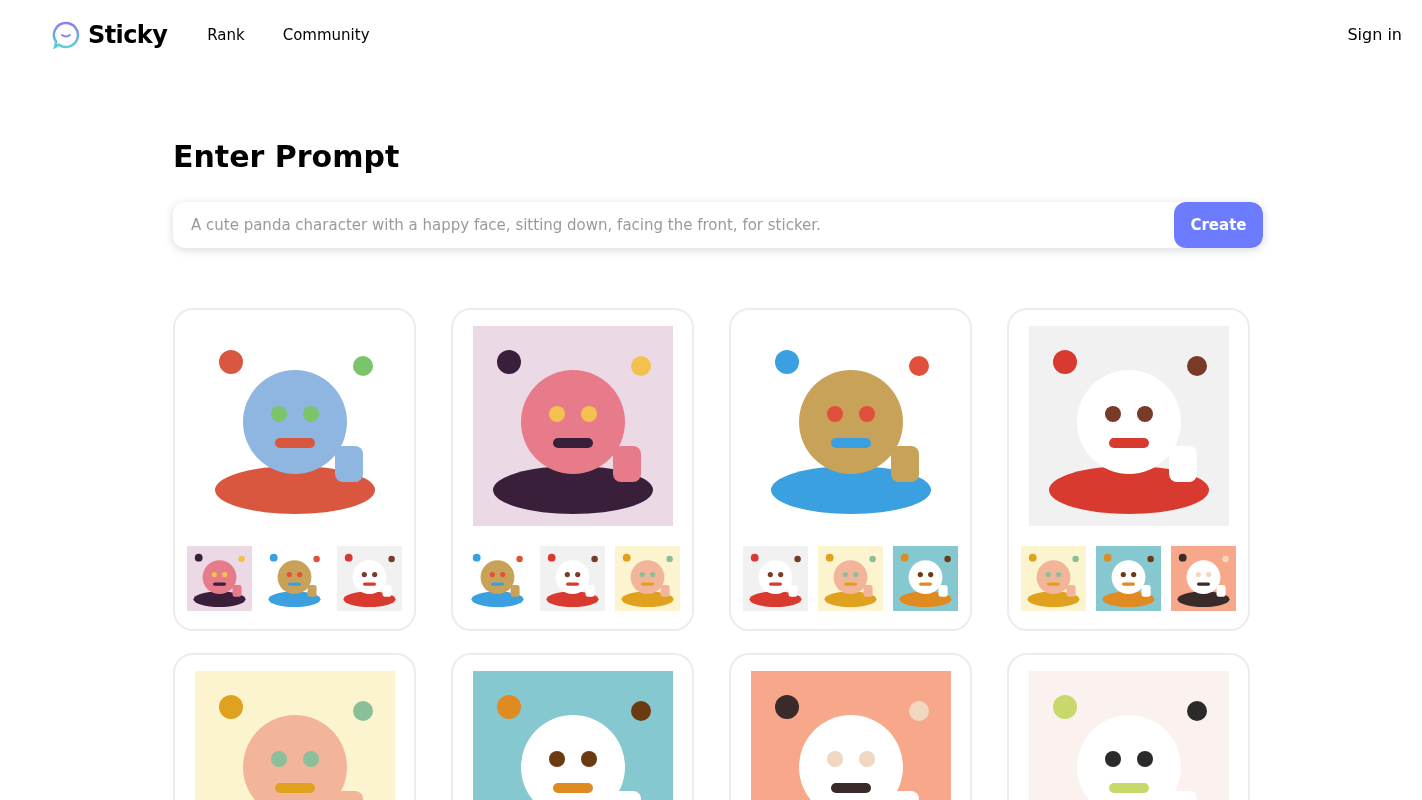 This screenshot has height=800, width=1422. Describe the element at coordinates (326, 35) in the screenshot. I see `nav-link: Community` at that location.